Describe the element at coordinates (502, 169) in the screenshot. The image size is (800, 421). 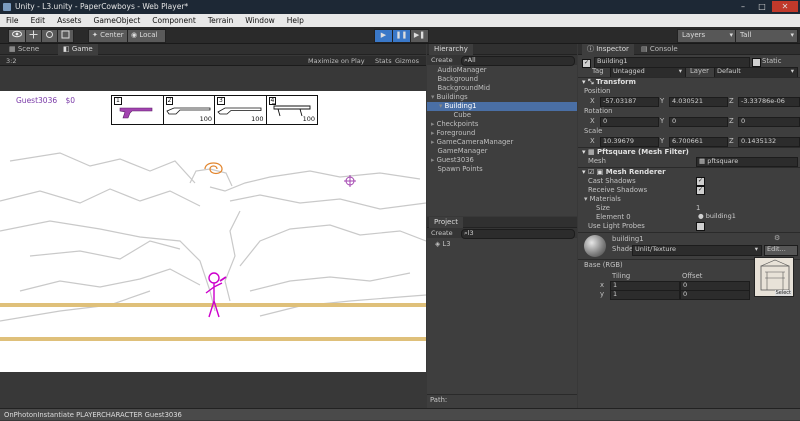
I see `hierarchy-item: Spawn Points` at that location.